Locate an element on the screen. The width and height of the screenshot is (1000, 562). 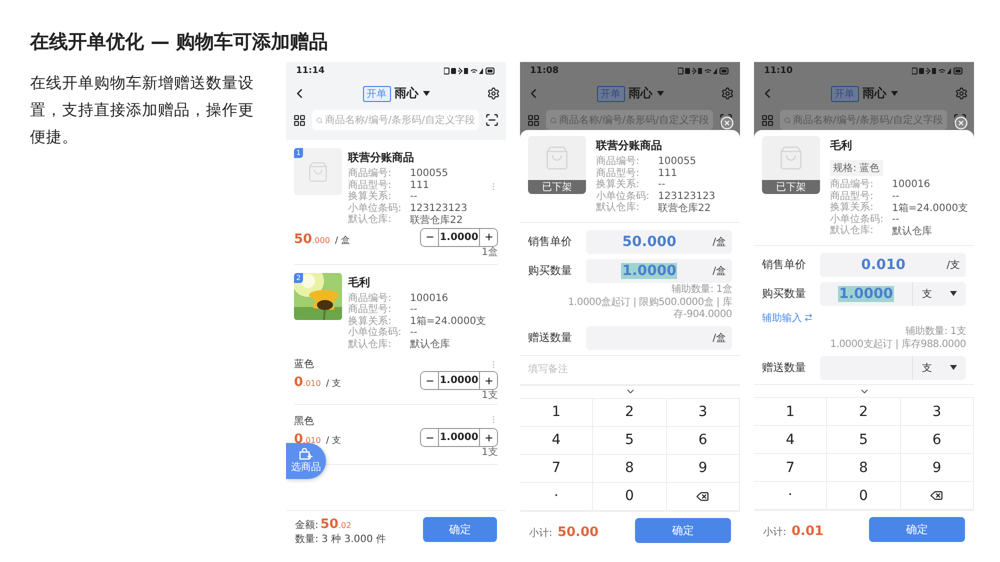
variant-name: 黑色 is located at coordinates (304, 421).